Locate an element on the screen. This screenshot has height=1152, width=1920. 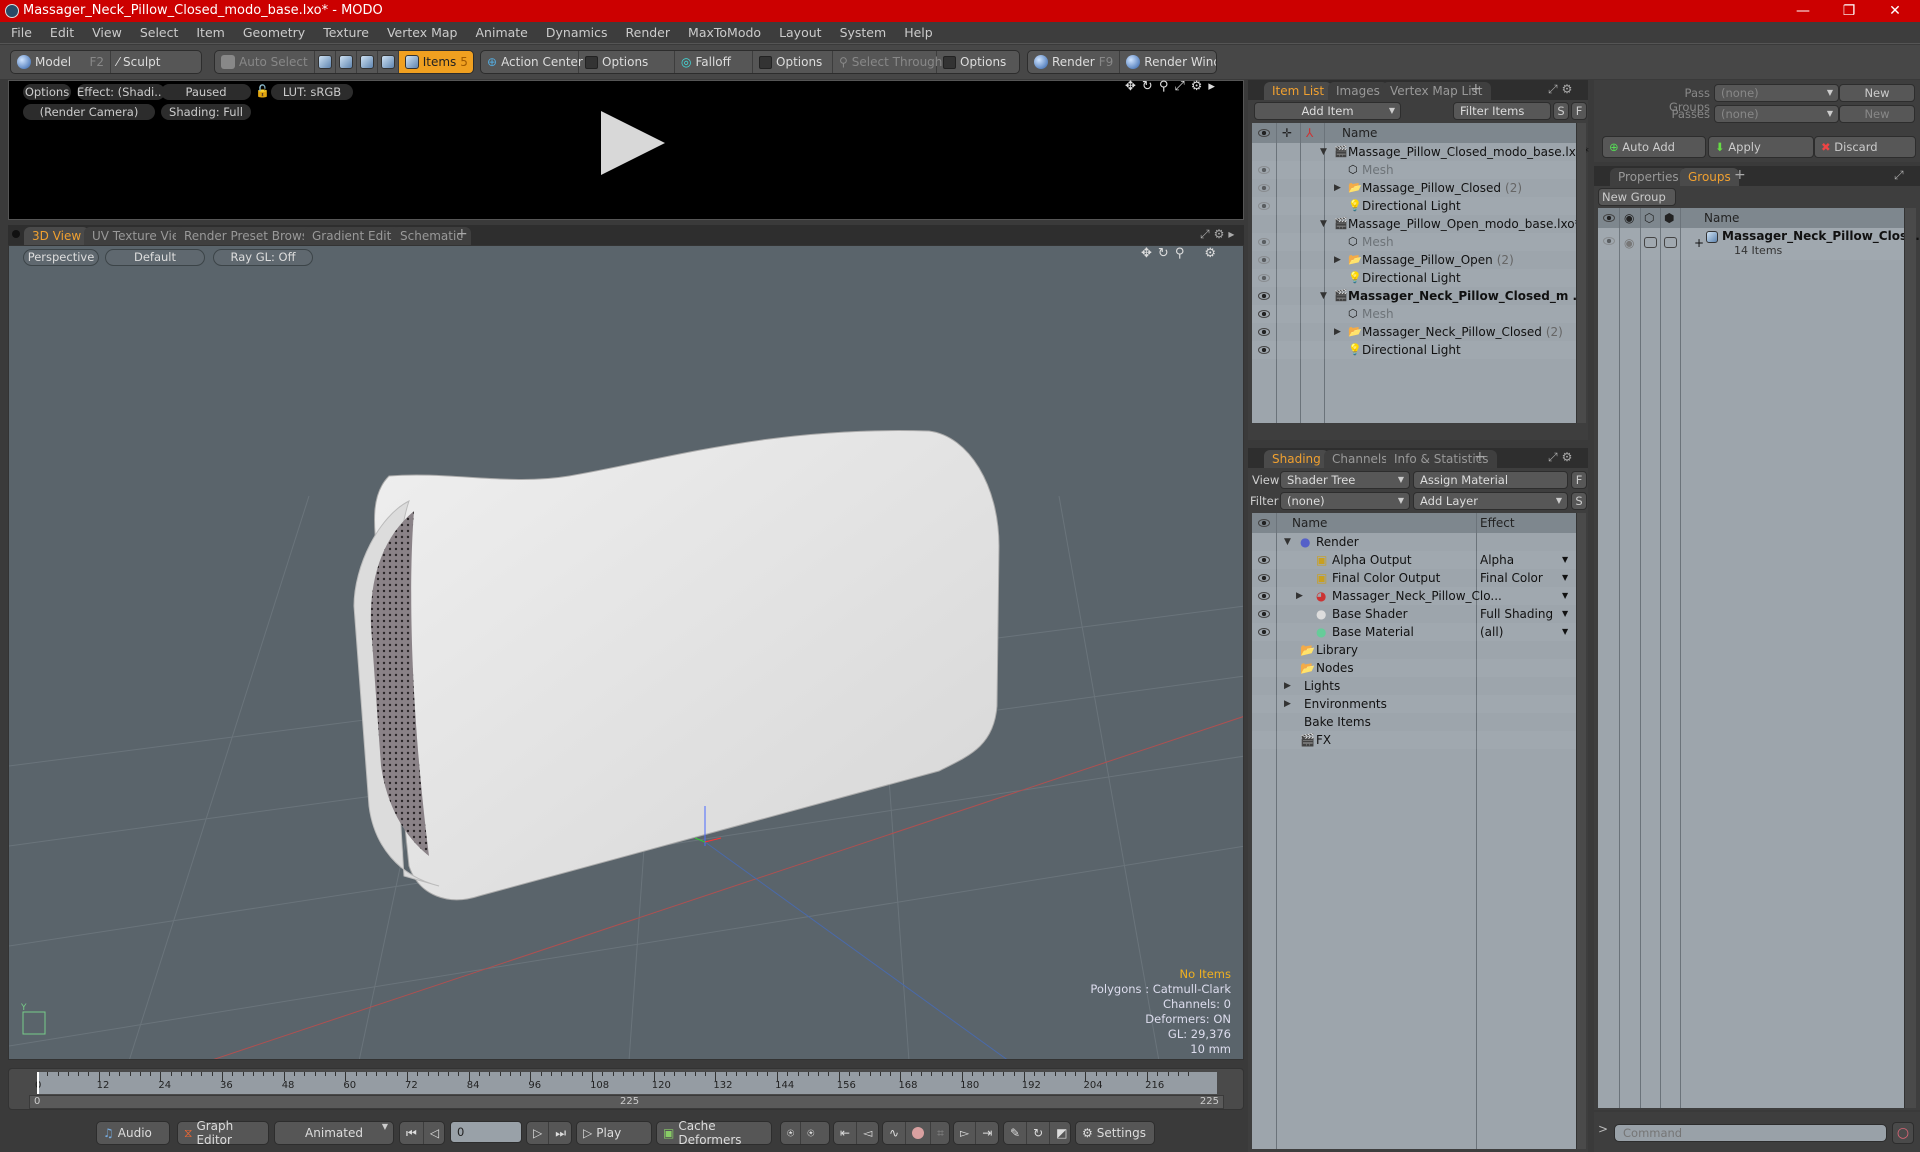
auto-select-button: Auto Select is located at coordinates (265, 62).